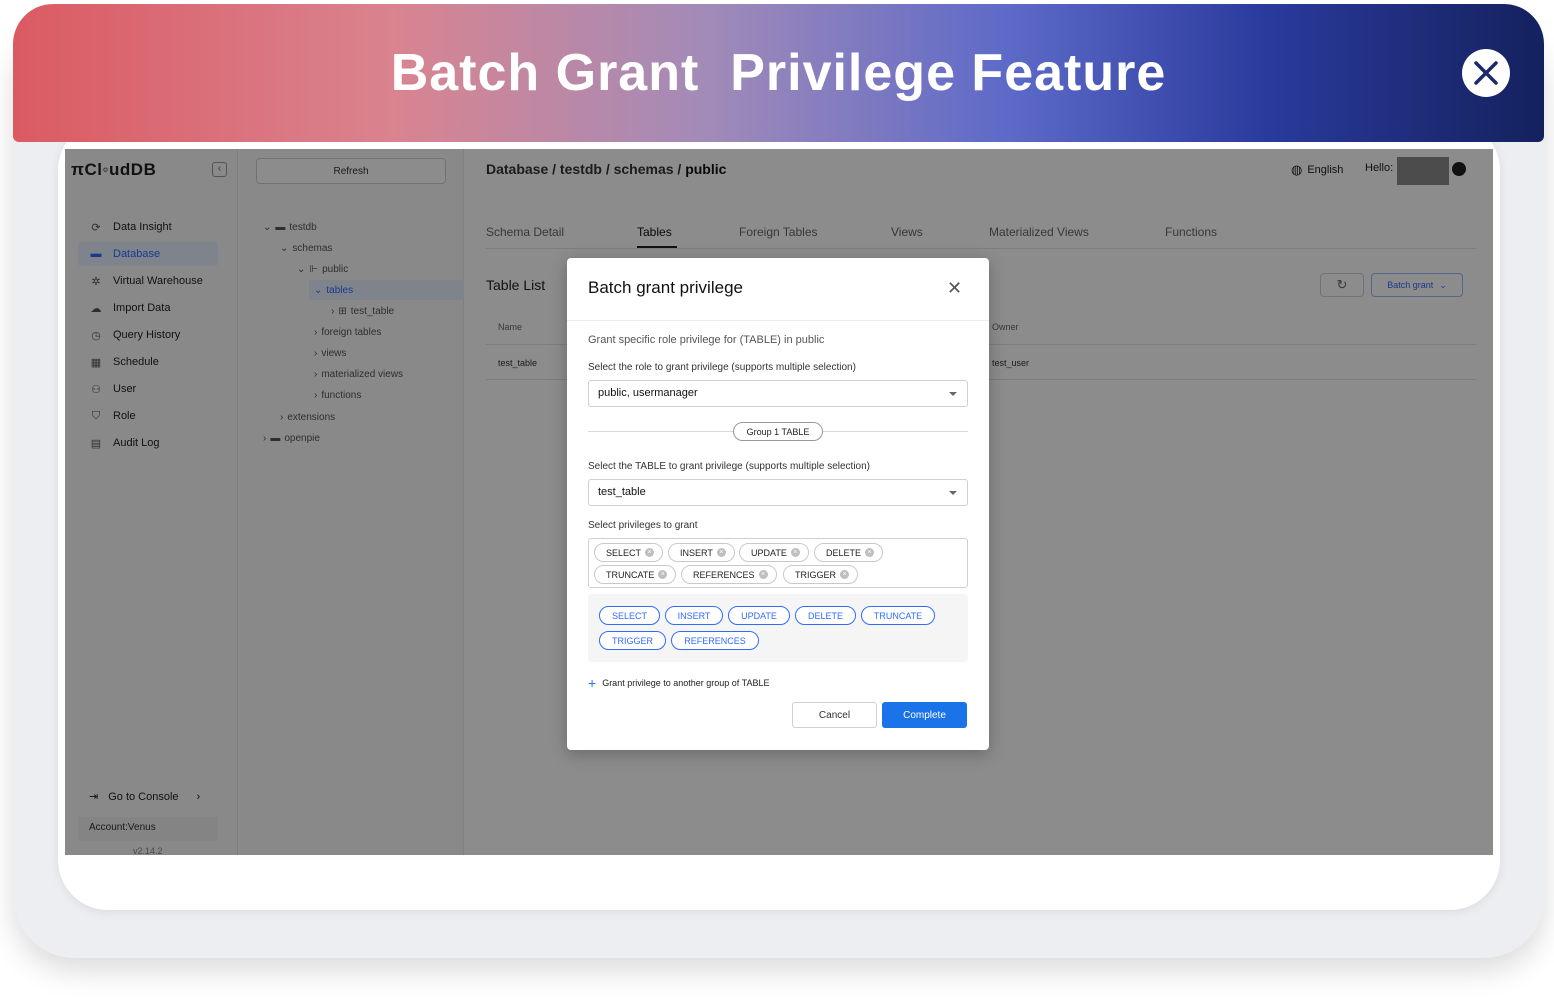 The height and width of the screenshot is (999, 1554). Describe the element at coordinates (825, 615) in the screenshot. I see `privilege-option: DELETE` at that location.